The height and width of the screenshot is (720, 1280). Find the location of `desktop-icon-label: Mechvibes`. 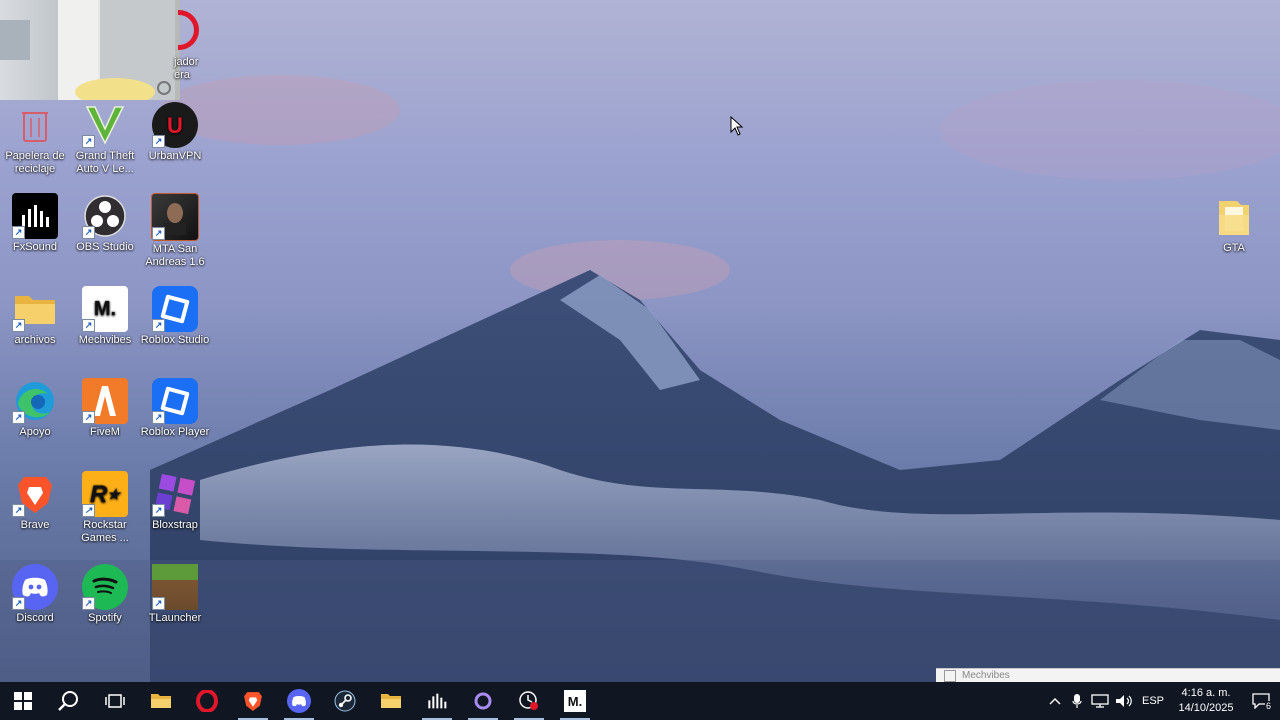

desktop-icon-label: Mechvibes is located at coordinates (105, 340).